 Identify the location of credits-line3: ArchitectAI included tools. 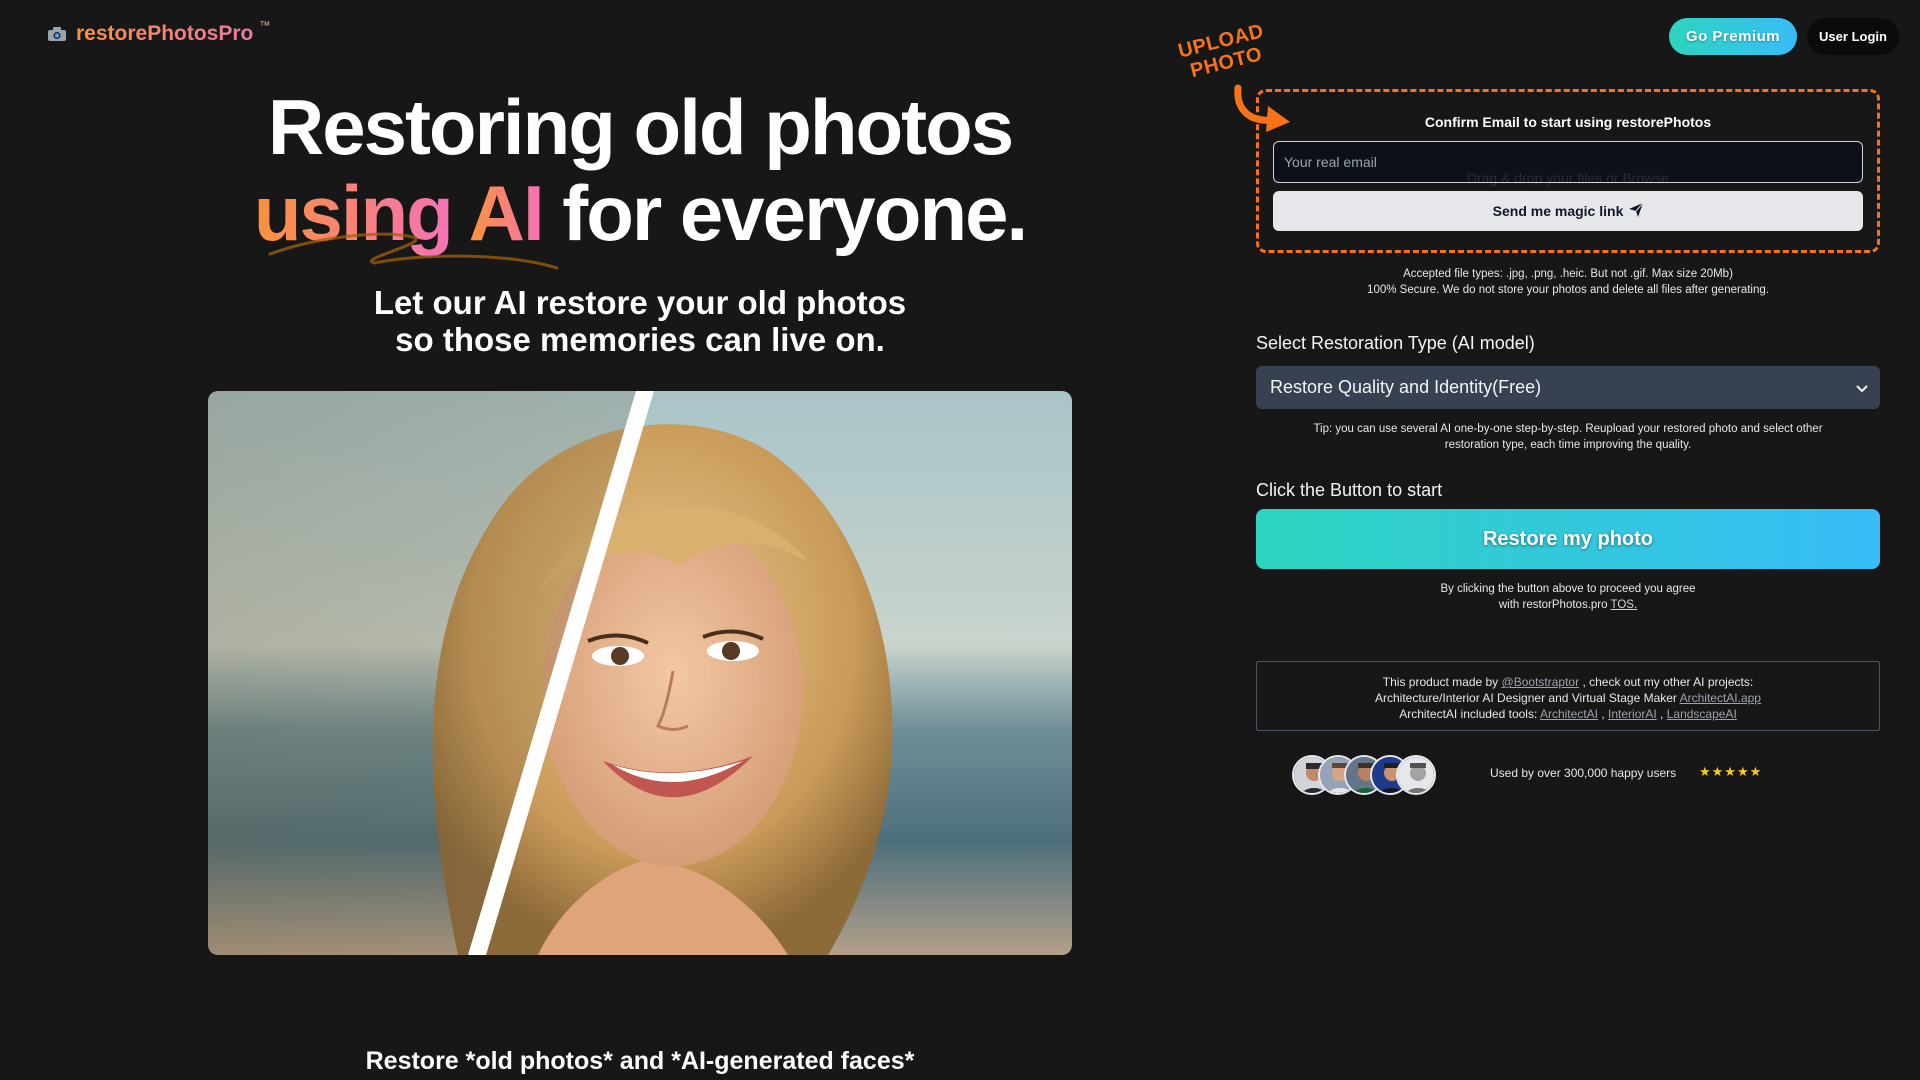
(1568, 714).